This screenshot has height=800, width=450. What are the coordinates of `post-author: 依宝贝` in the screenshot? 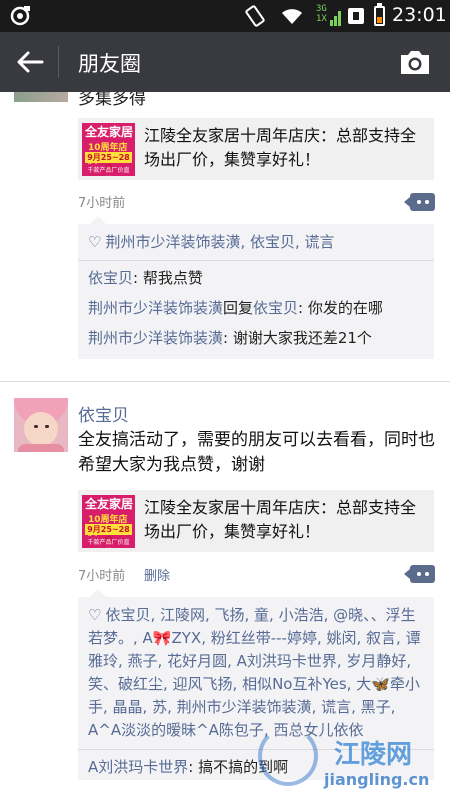 It's located at (103, 413).